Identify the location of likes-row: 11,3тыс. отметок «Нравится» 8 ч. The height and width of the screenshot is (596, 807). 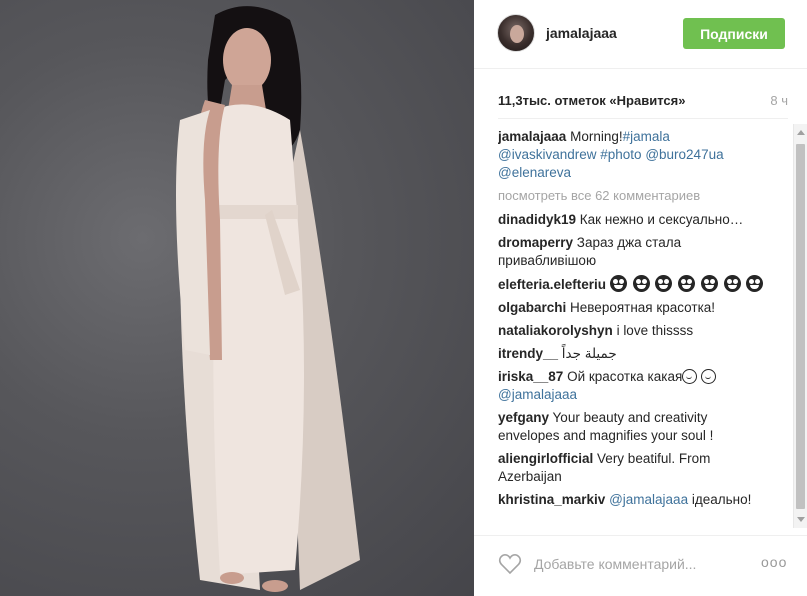
(643, 103).